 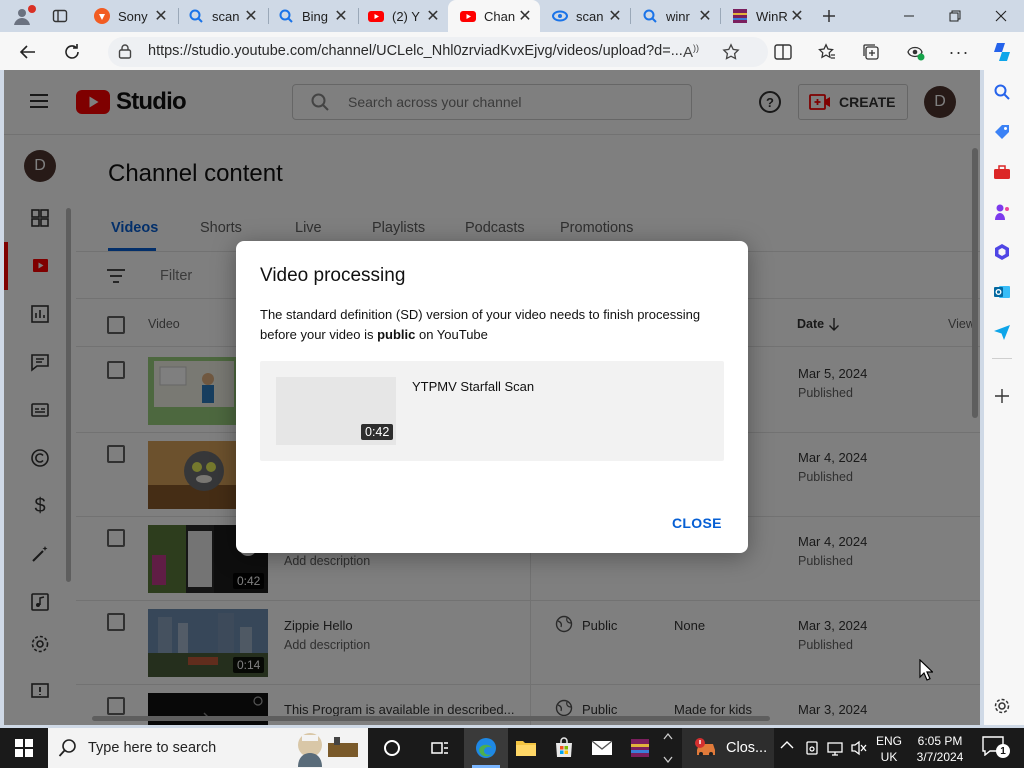 What do you see at coordinates (827, 52) in the screenshot?
I see `favorites-icon` at bounding box center [827, 52].